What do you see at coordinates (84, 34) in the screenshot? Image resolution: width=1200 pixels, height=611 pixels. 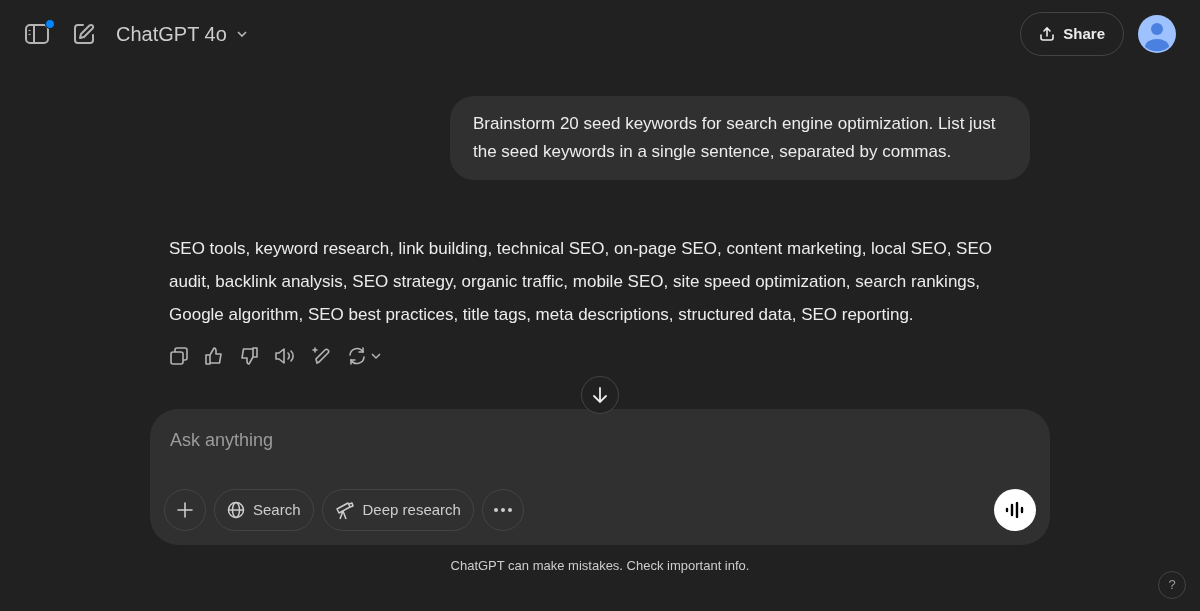 I see `compose-icon` at bounding box center [84, 34].